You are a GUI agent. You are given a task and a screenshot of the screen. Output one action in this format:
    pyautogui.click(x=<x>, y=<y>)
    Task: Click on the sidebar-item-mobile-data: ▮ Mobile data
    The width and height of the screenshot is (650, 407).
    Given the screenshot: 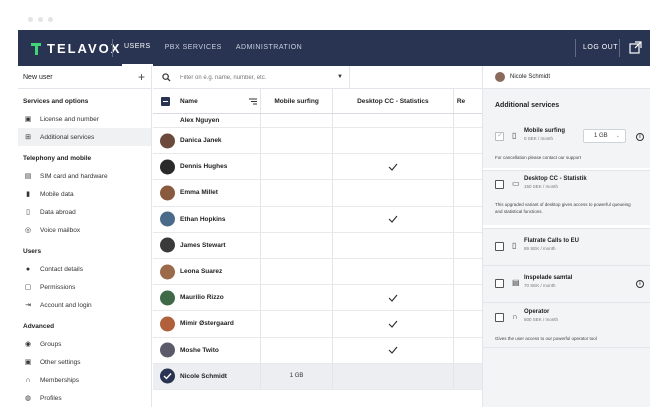 What is the action you would take?
    pyautogui.click(x=84, y=194)
    